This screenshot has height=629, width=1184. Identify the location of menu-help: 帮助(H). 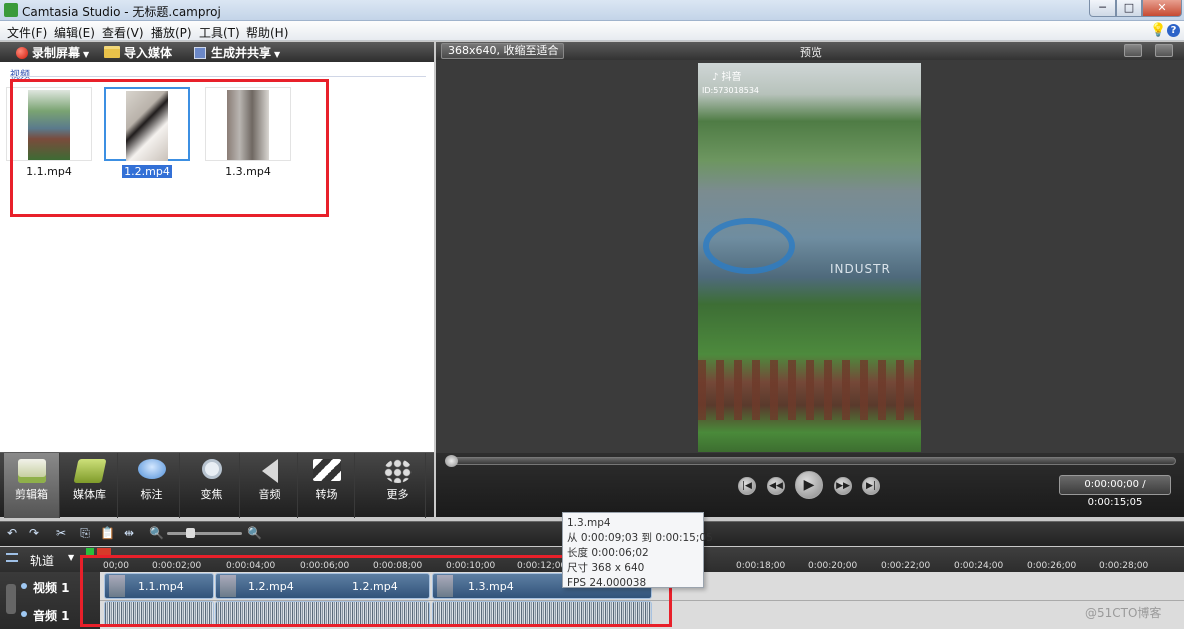
(267, 32).